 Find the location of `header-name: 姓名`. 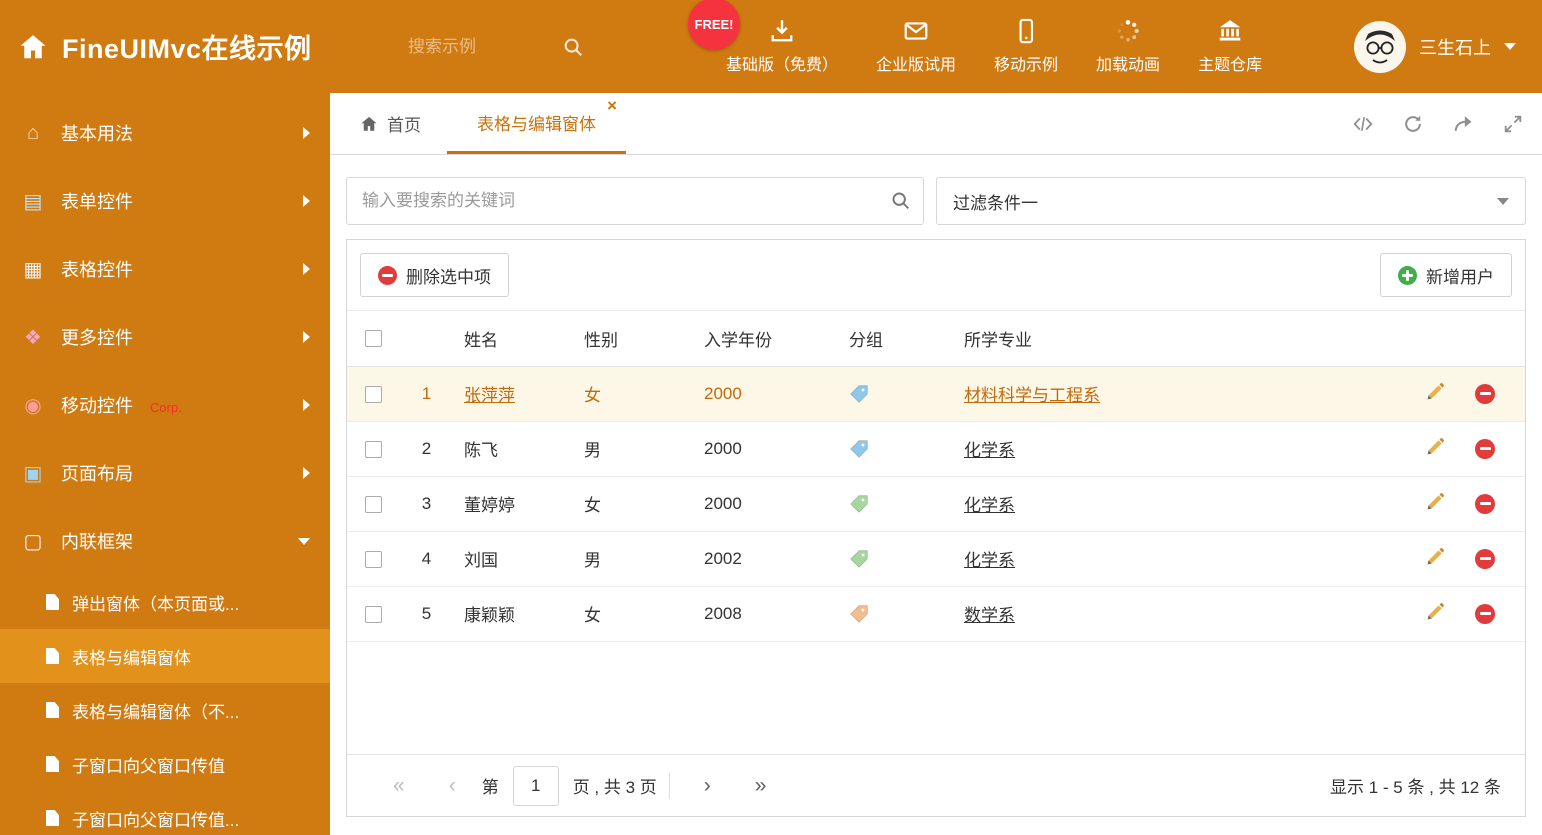

header-name: 姓名 is located at coordinates (514, 339).